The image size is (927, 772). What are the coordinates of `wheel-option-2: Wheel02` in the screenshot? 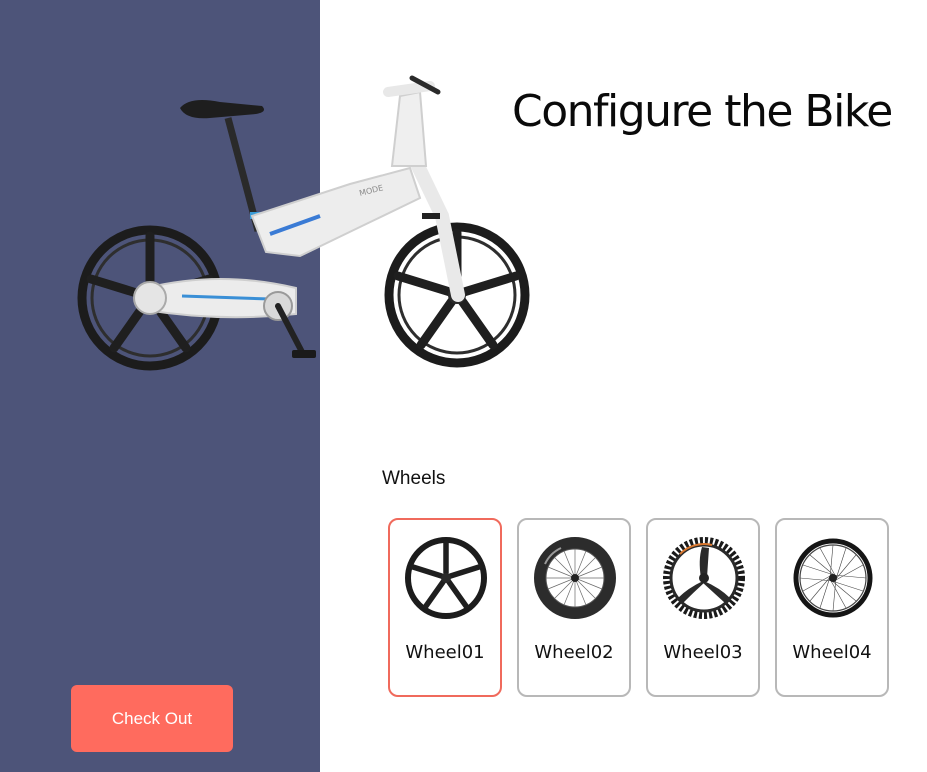 It's located at (574, 607).